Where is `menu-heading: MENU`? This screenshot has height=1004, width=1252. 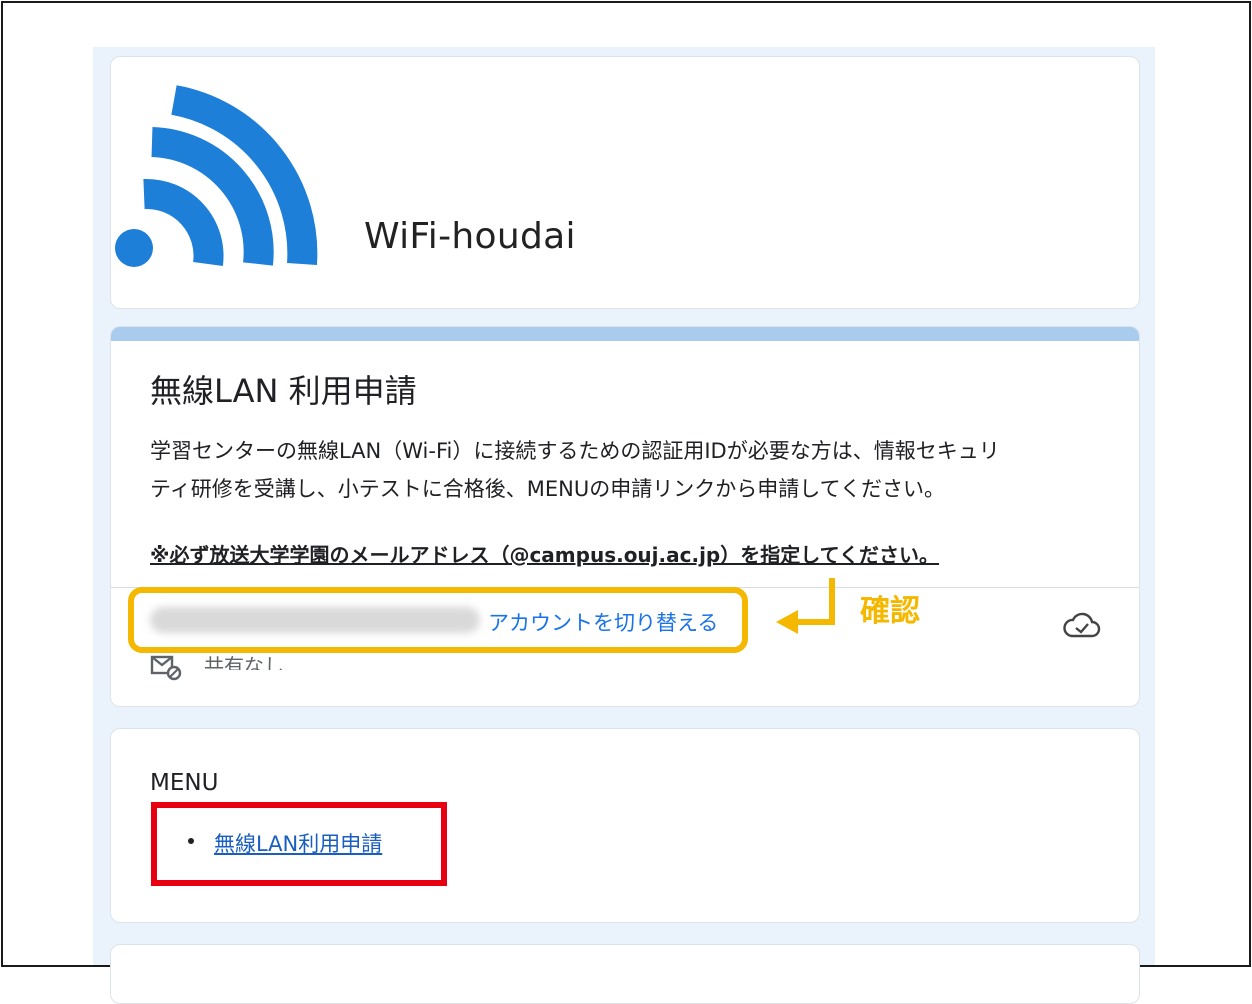 menu-heading: MENU is located at coordinates (184, 783).